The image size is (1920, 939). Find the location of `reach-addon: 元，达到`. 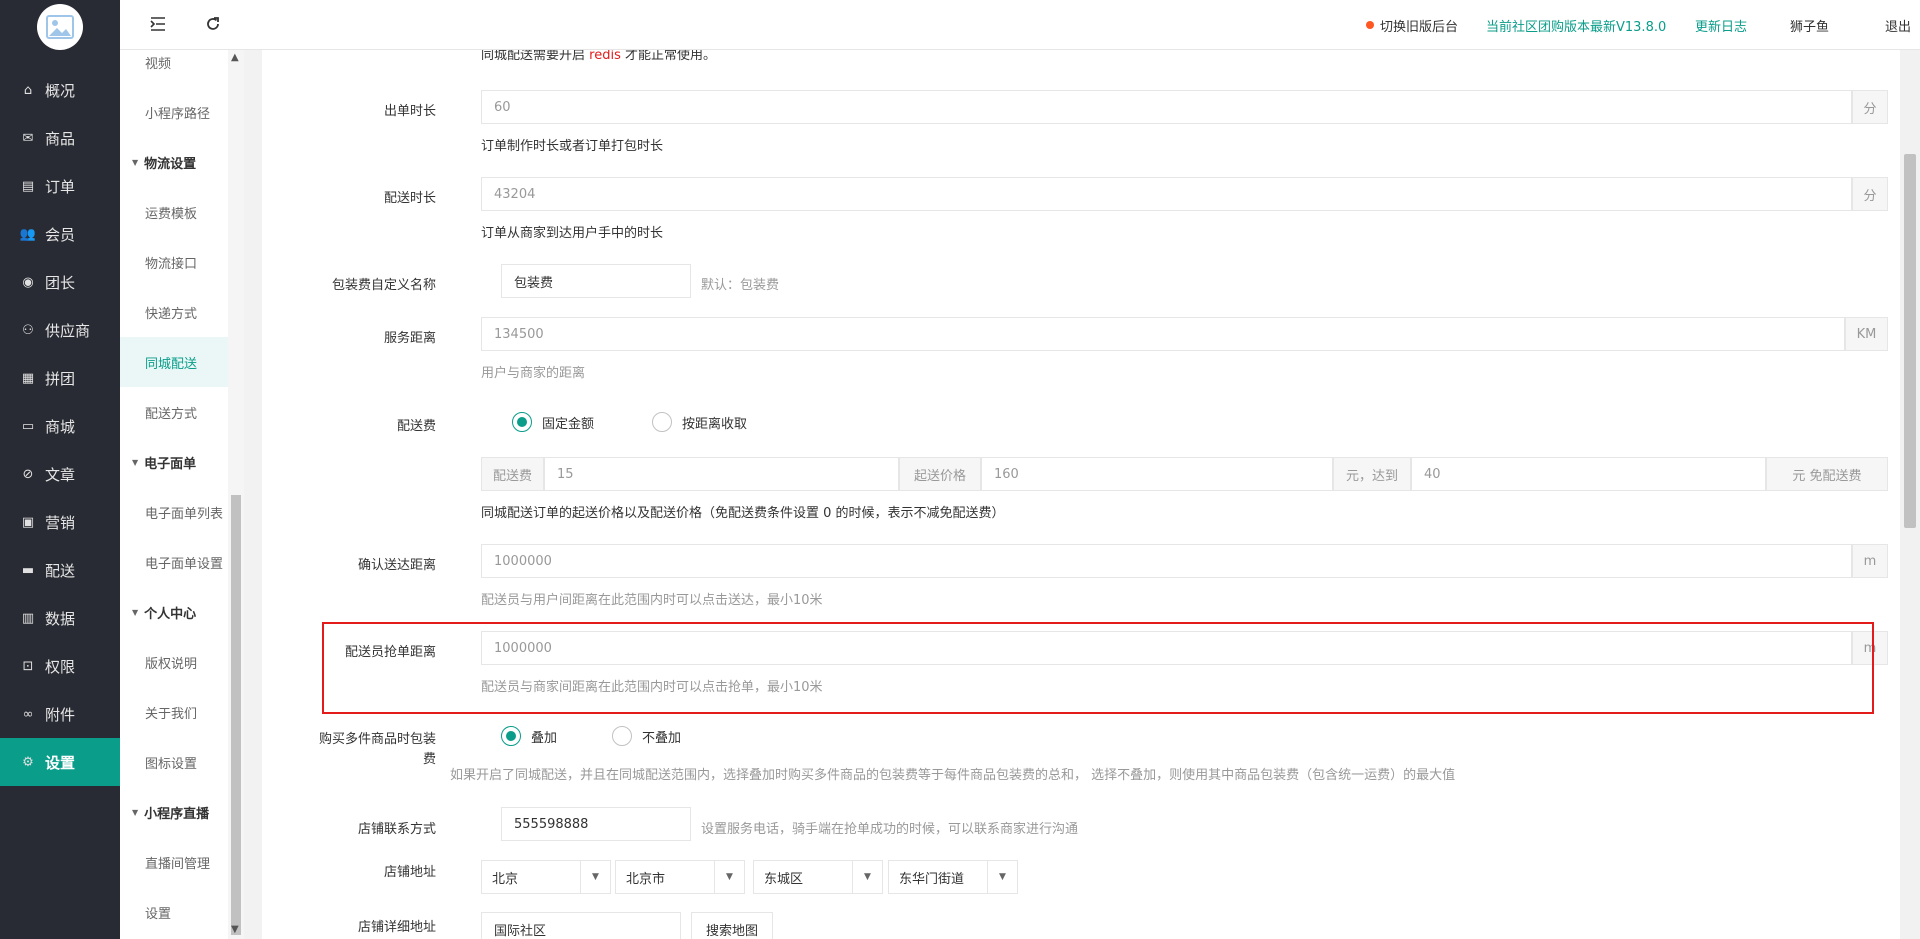

reach-addon: 元，达到 is located at coordinates (1372, 474).